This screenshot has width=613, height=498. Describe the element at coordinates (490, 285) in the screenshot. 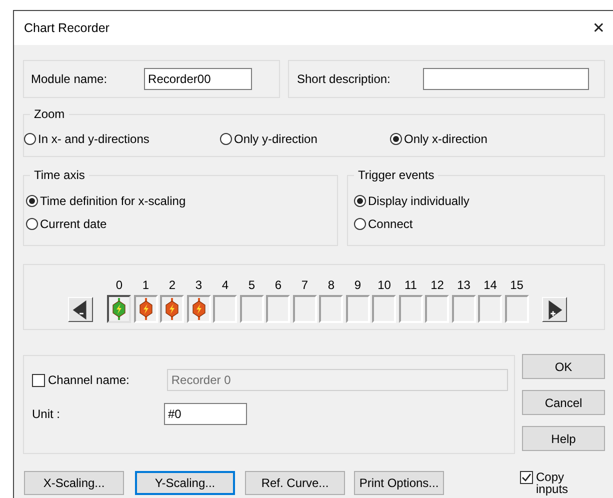

I see `channel-number: 14` at that location.